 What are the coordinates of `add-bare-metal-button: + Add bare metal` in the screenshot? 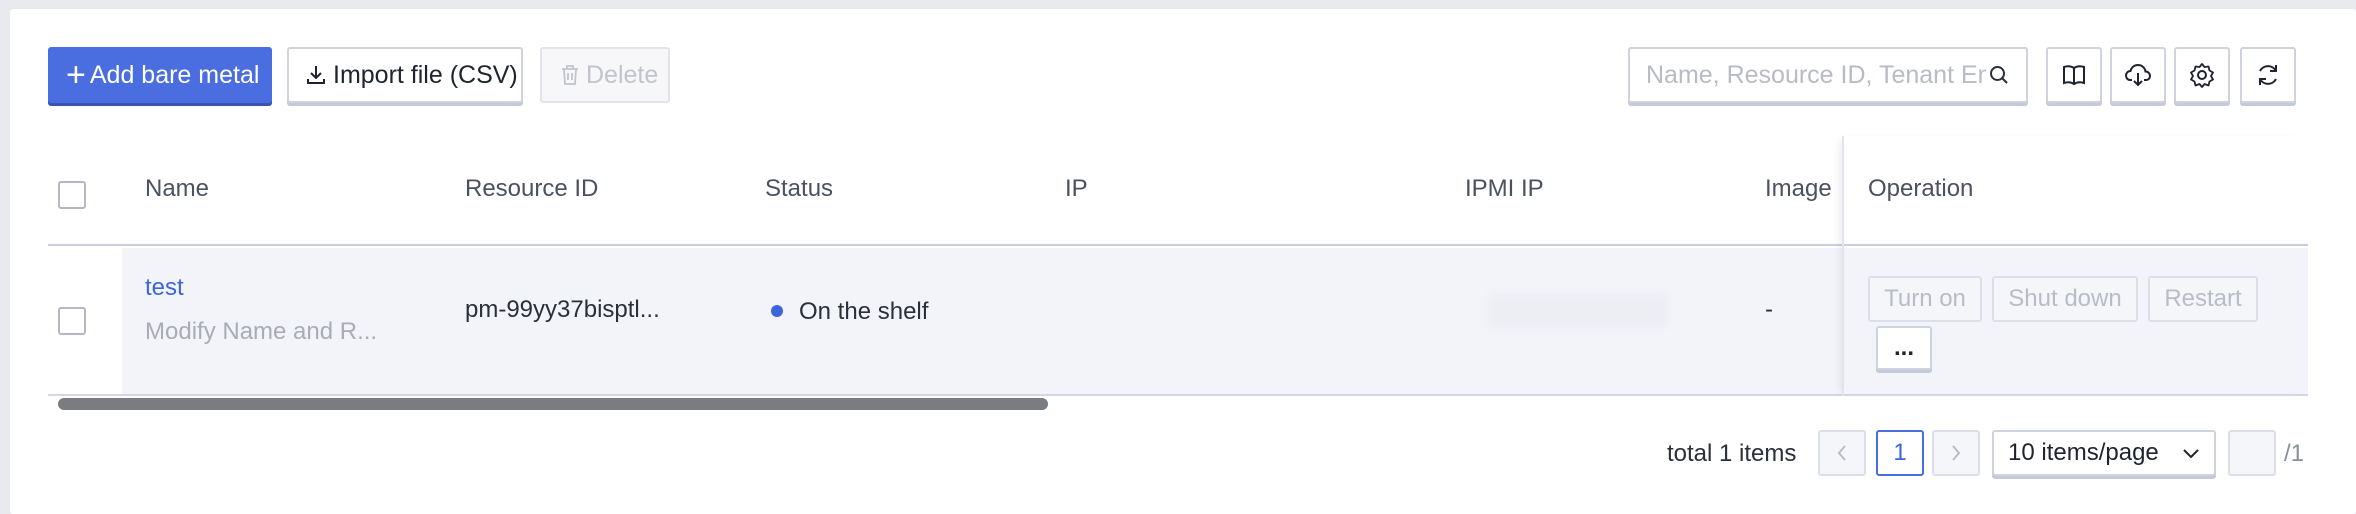 It's located at (160, 75).